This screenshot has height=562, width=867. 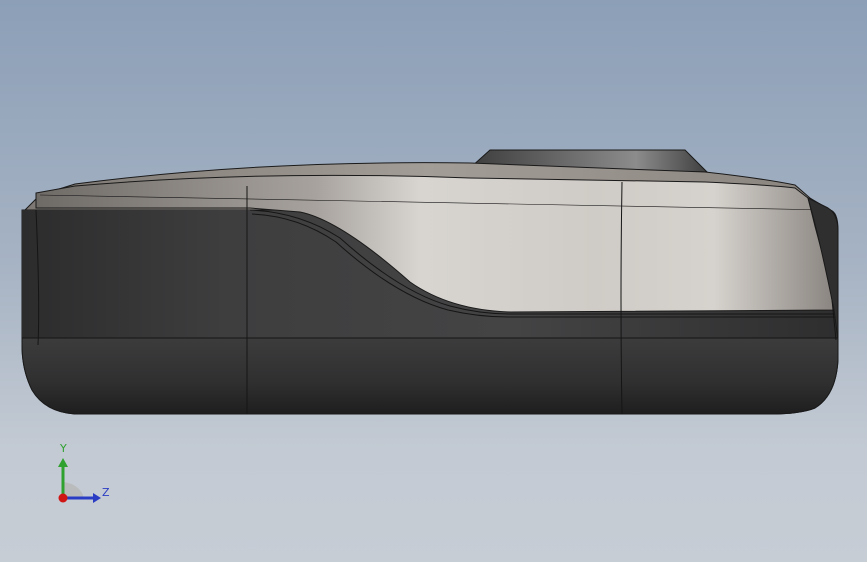 I want to click on lower-band, so click(x=430, y=376).